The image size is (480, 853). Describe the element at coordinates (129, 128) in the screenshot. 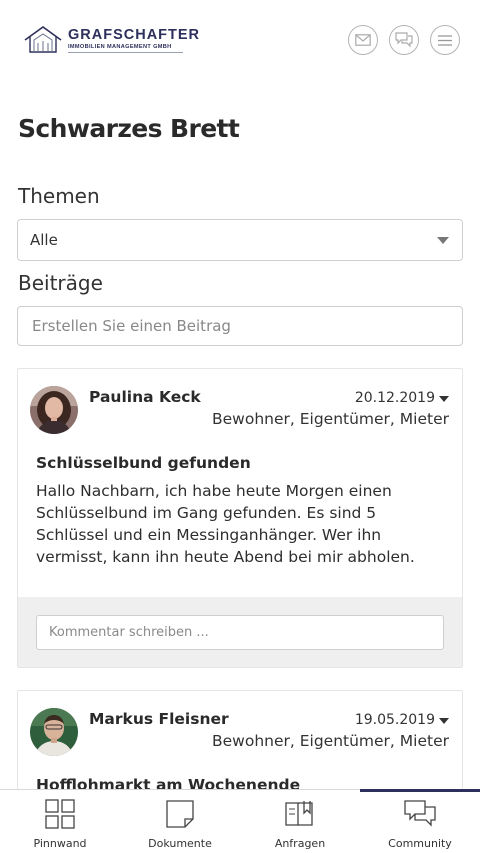

I see `page-title: Schwarzes Brett` at that location.